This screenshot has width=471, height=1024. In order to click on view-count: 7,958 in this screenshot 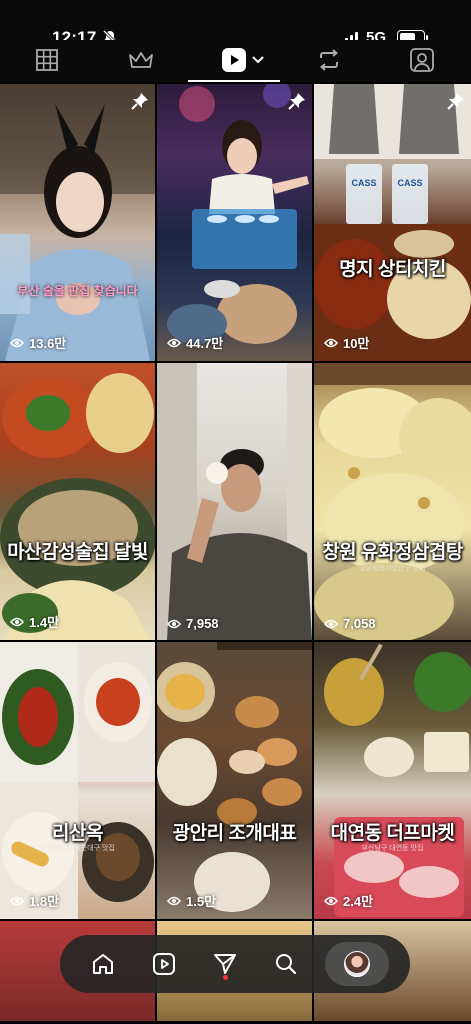, I will do `click(193, 623)`.